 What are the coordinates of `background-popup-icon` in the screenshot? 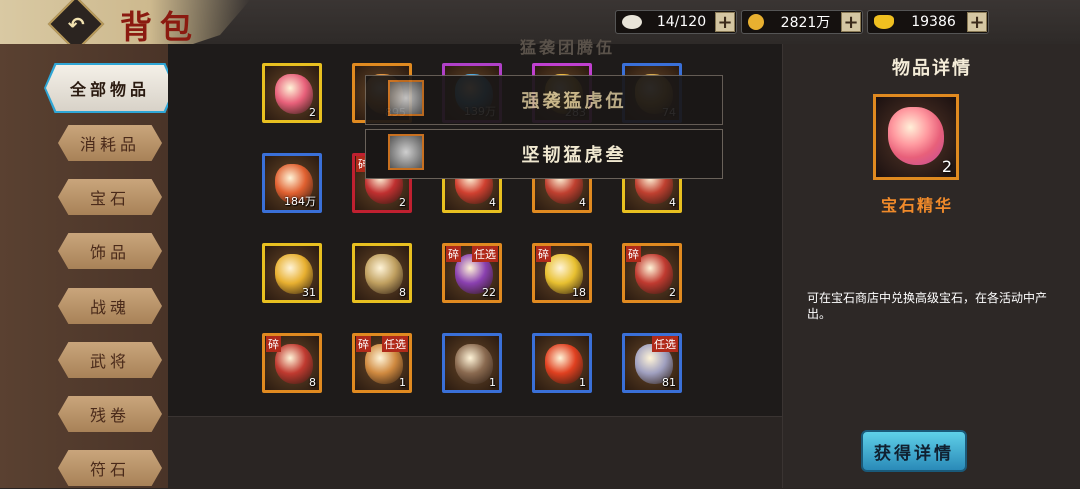 It's located at (407, 42).